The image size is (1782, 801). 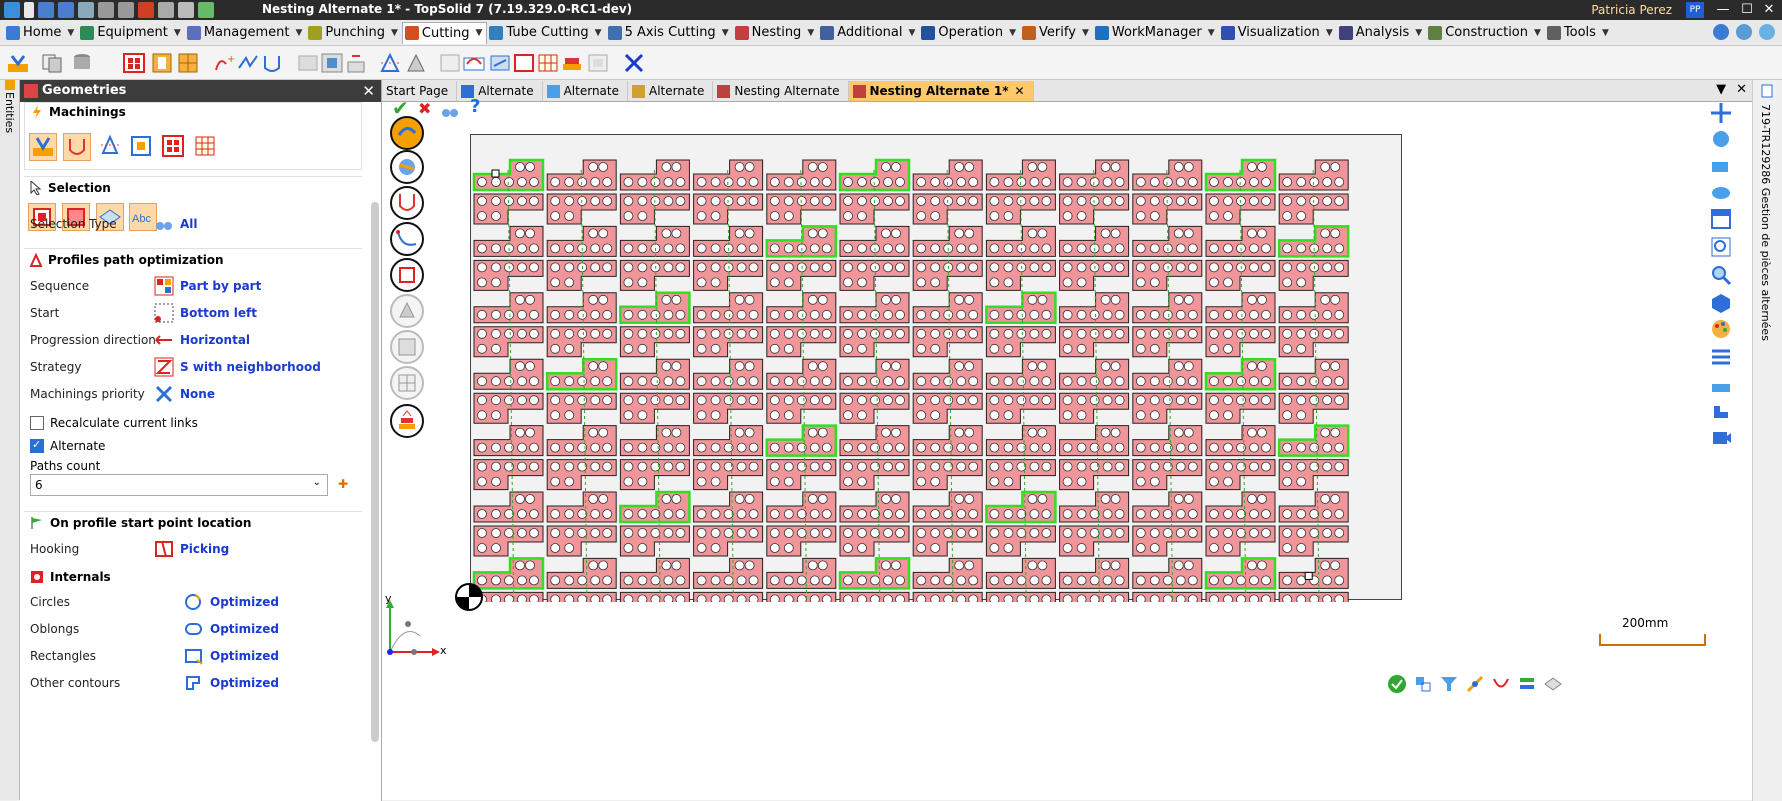 I want to click on settings-icon, so click(x=186, y=10).